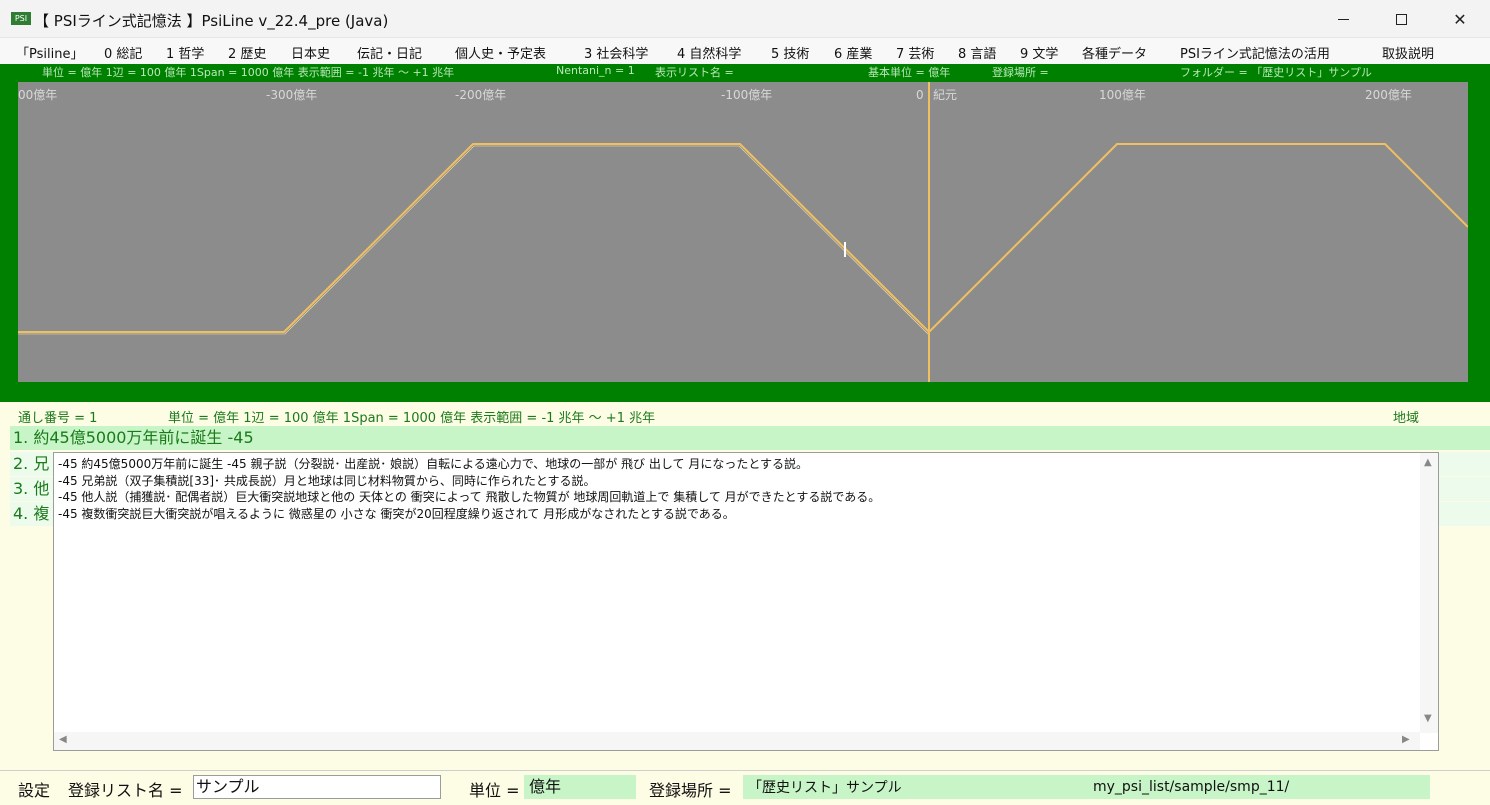  I want to click on list-item-selected: 1. 約45億5000万年前に誕生 -45, so click(750, 438).